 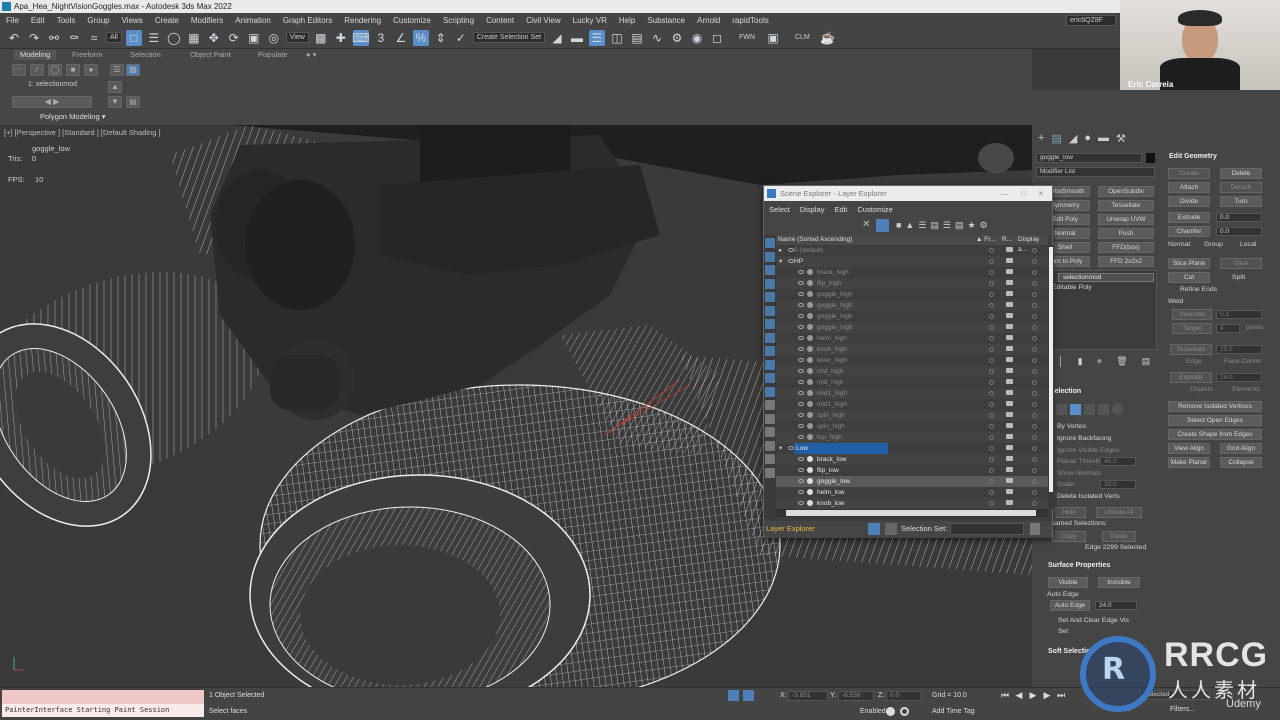 What do you see at coordinates (98, 20) in the screenshot?
I see `menu-group: Group` at bounding box center [98, 20].